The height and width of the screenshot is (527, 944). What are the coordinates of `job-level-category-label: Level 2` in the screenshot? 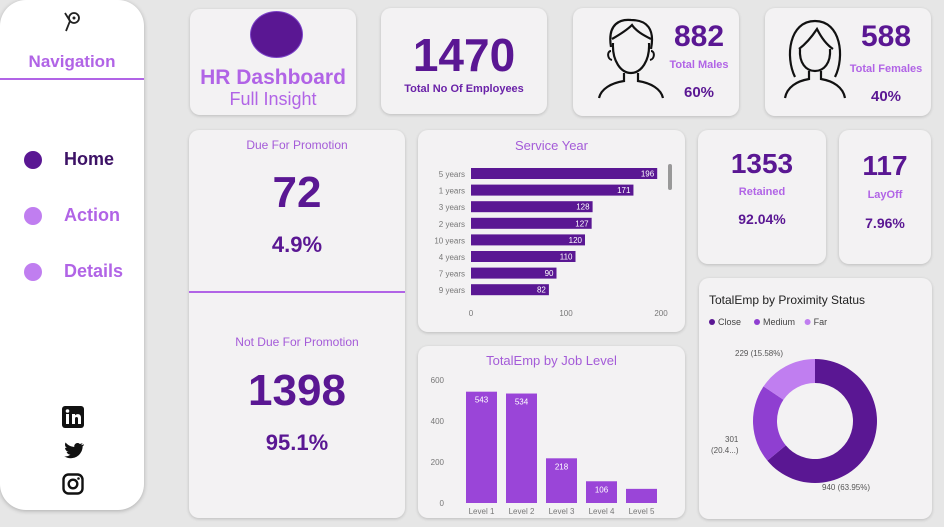 It's located at (522, 511).